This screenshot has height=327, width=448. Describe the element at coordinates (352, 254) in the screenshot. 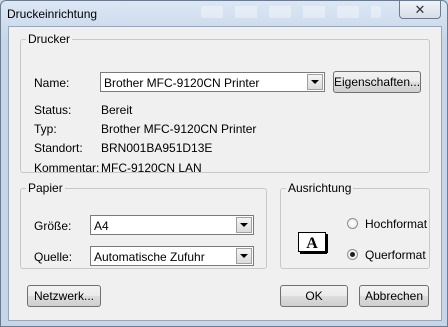

I see `landscape-radio` at that location.